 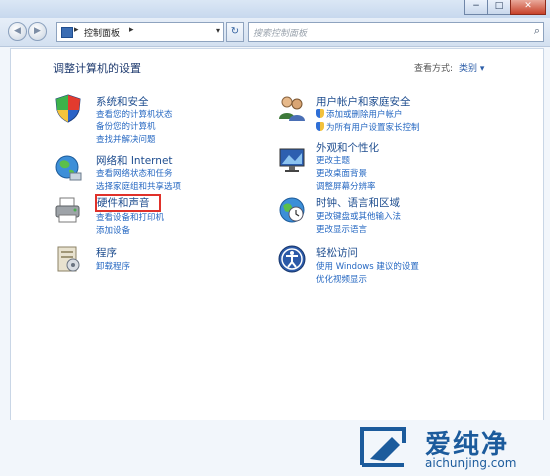 What do you see at coordinates (140, 32) in the screenshot?
I see `address-bar: ▸ 控制面板 ▸ ▾` at bounding box center [140, 32].